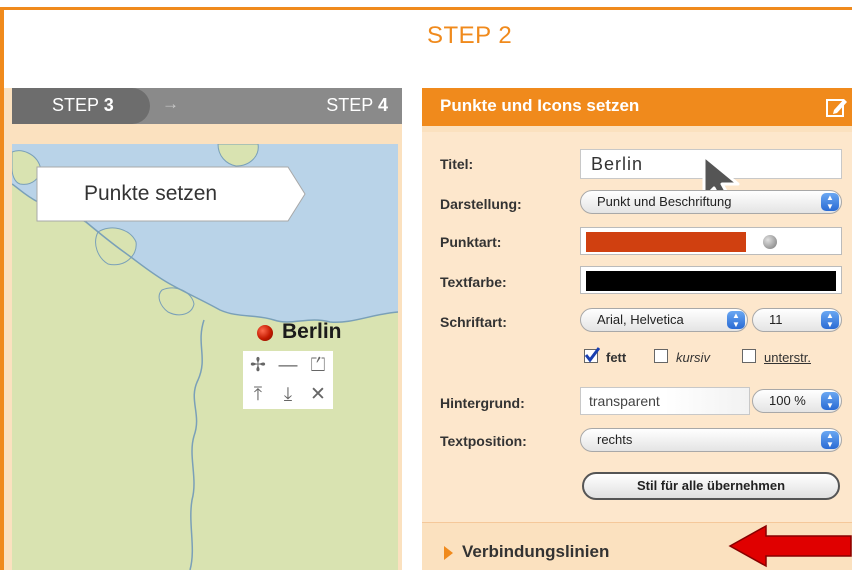 Image resolution: width=852 pixels, height=570 pixels. What do you see at coordinates (790, 546) in the screenshot?
I see `red-arrow-icon` at bounding box center [790, 546].